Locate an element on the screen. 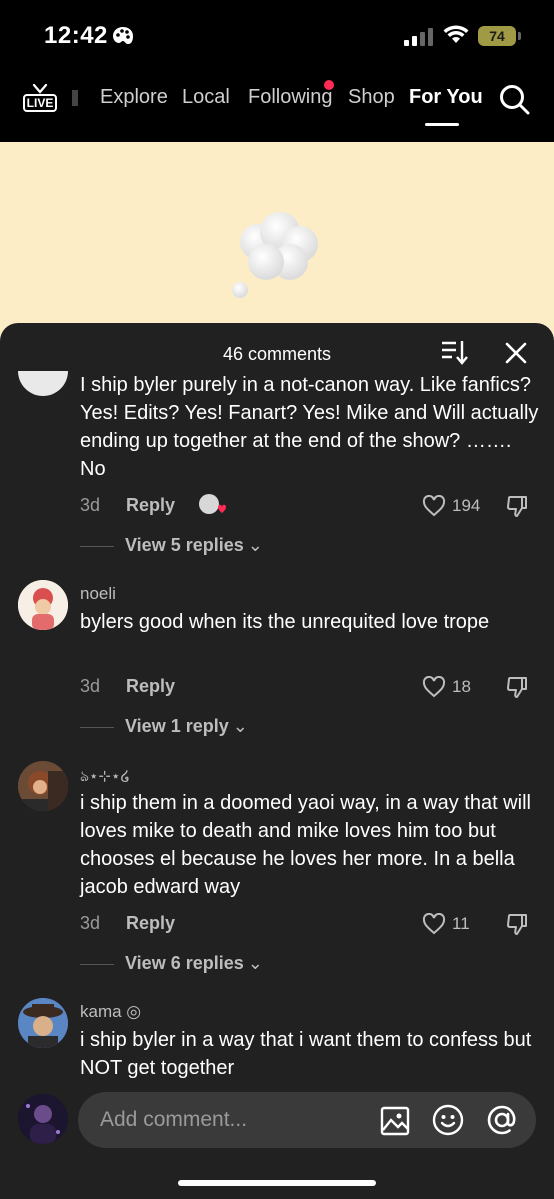 The image size is (554, 1199). like-count: 11 is located at coordinates (461, 923).